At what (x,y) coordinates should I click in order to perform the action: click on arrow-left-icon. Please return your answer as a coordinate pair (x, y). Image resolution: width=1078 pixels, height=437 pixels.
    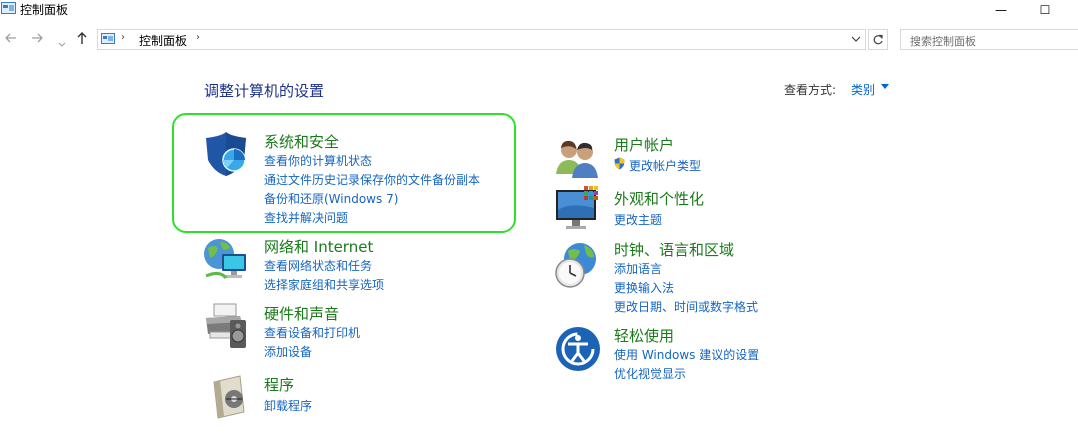
    Looking at the image, I should click on (10, 38).